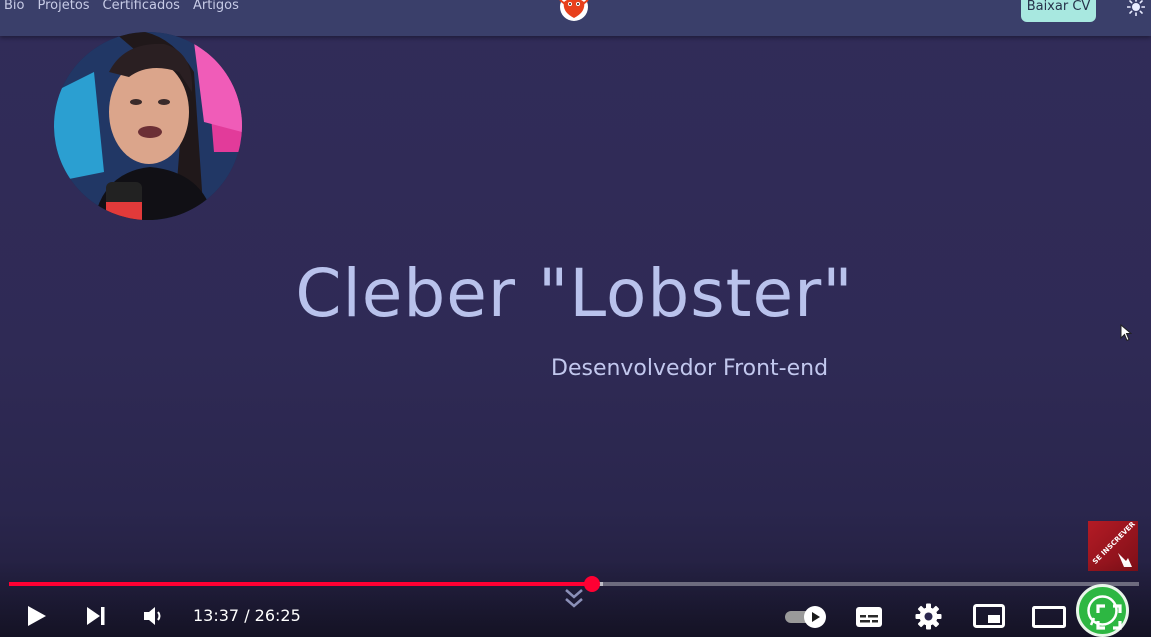 The image size is (1151, 637). Describe the element at coordinates (247, 615) in the screenshot. I see `time-display: 13:37 / 26:25` at that location.